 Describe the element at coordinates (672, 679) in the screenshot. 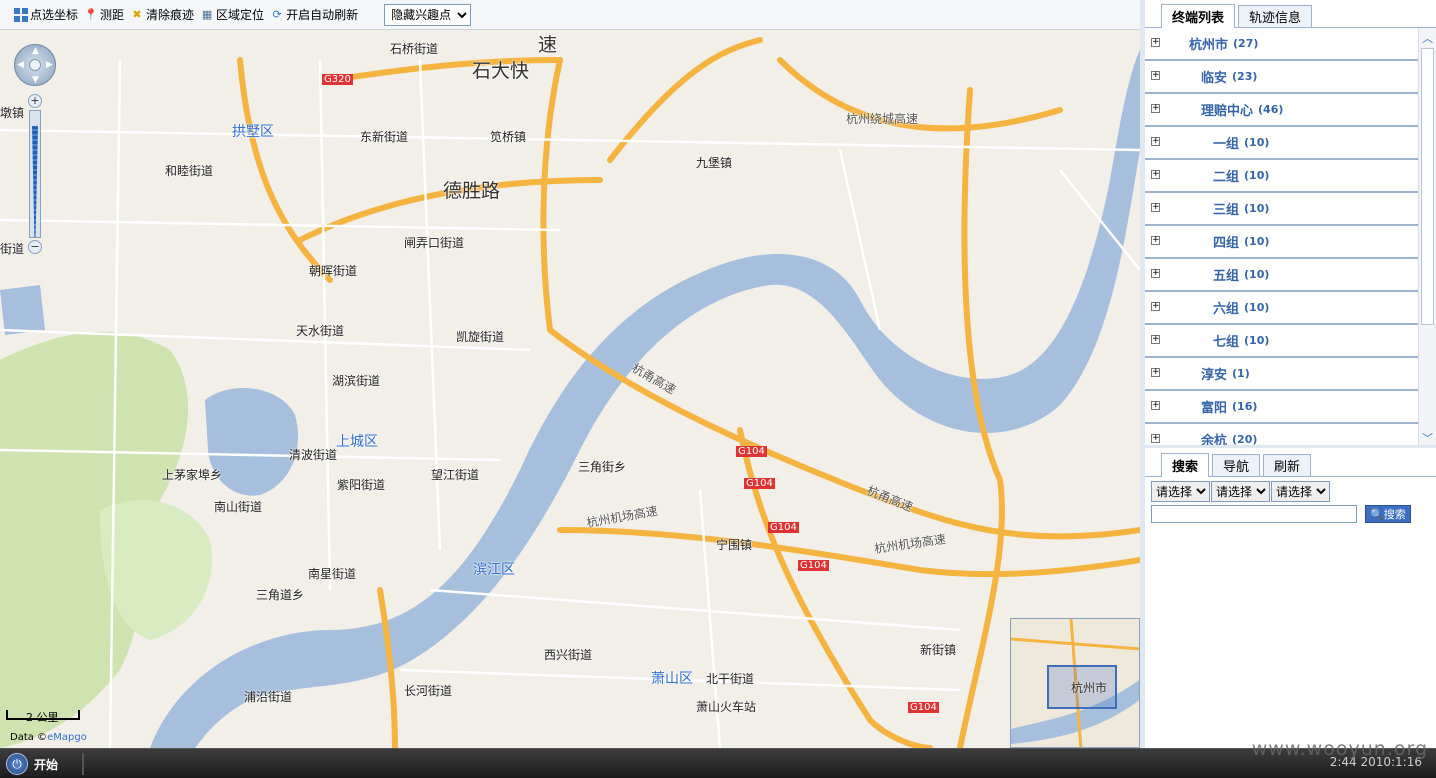

I see `district-label: 萧山区` at that location.